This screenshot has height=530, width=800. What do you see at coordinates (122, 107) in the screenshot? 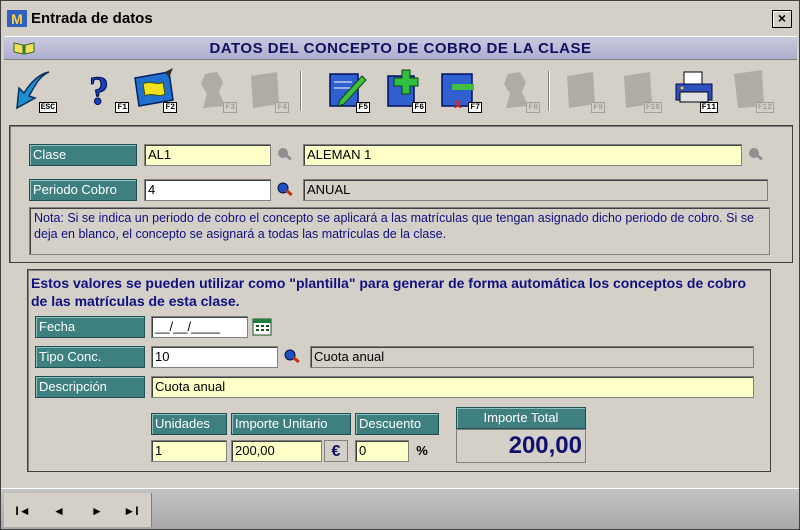
I see `key-label: F1` at bounding box center [122, 107].